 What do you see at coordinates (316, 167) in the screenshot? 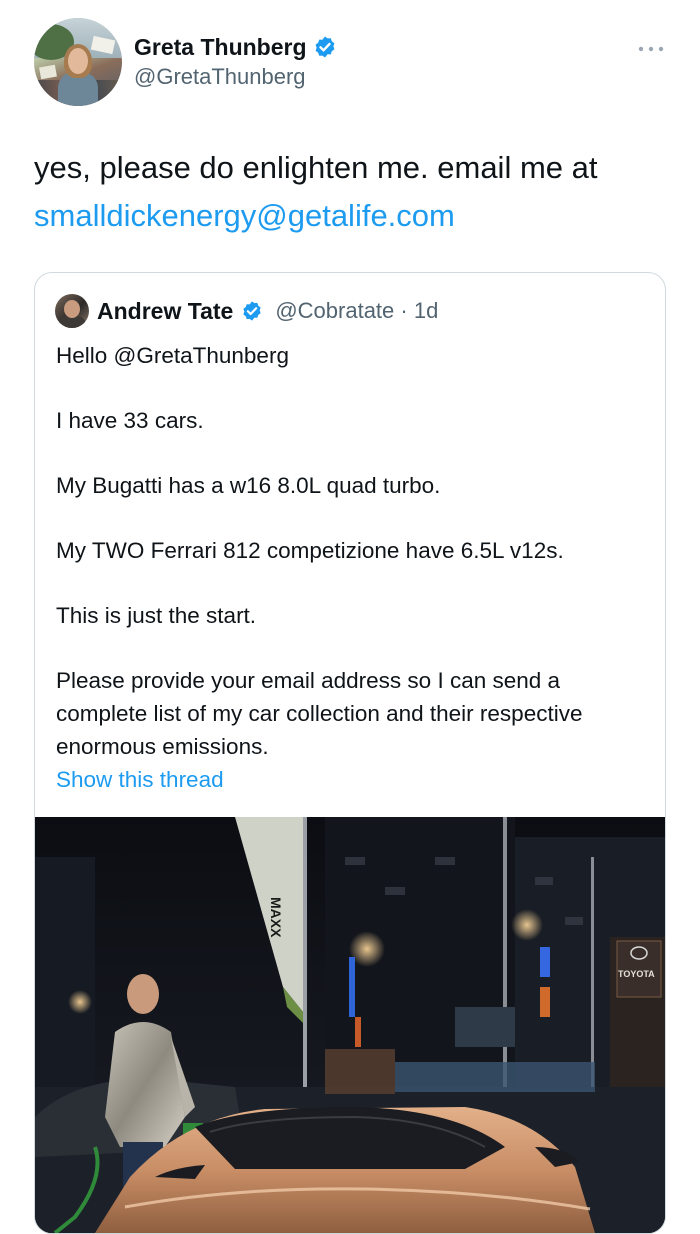
I see `tweet-text-plain: yes, please do enlighten me. email me at` at bounding box center [316, 167].